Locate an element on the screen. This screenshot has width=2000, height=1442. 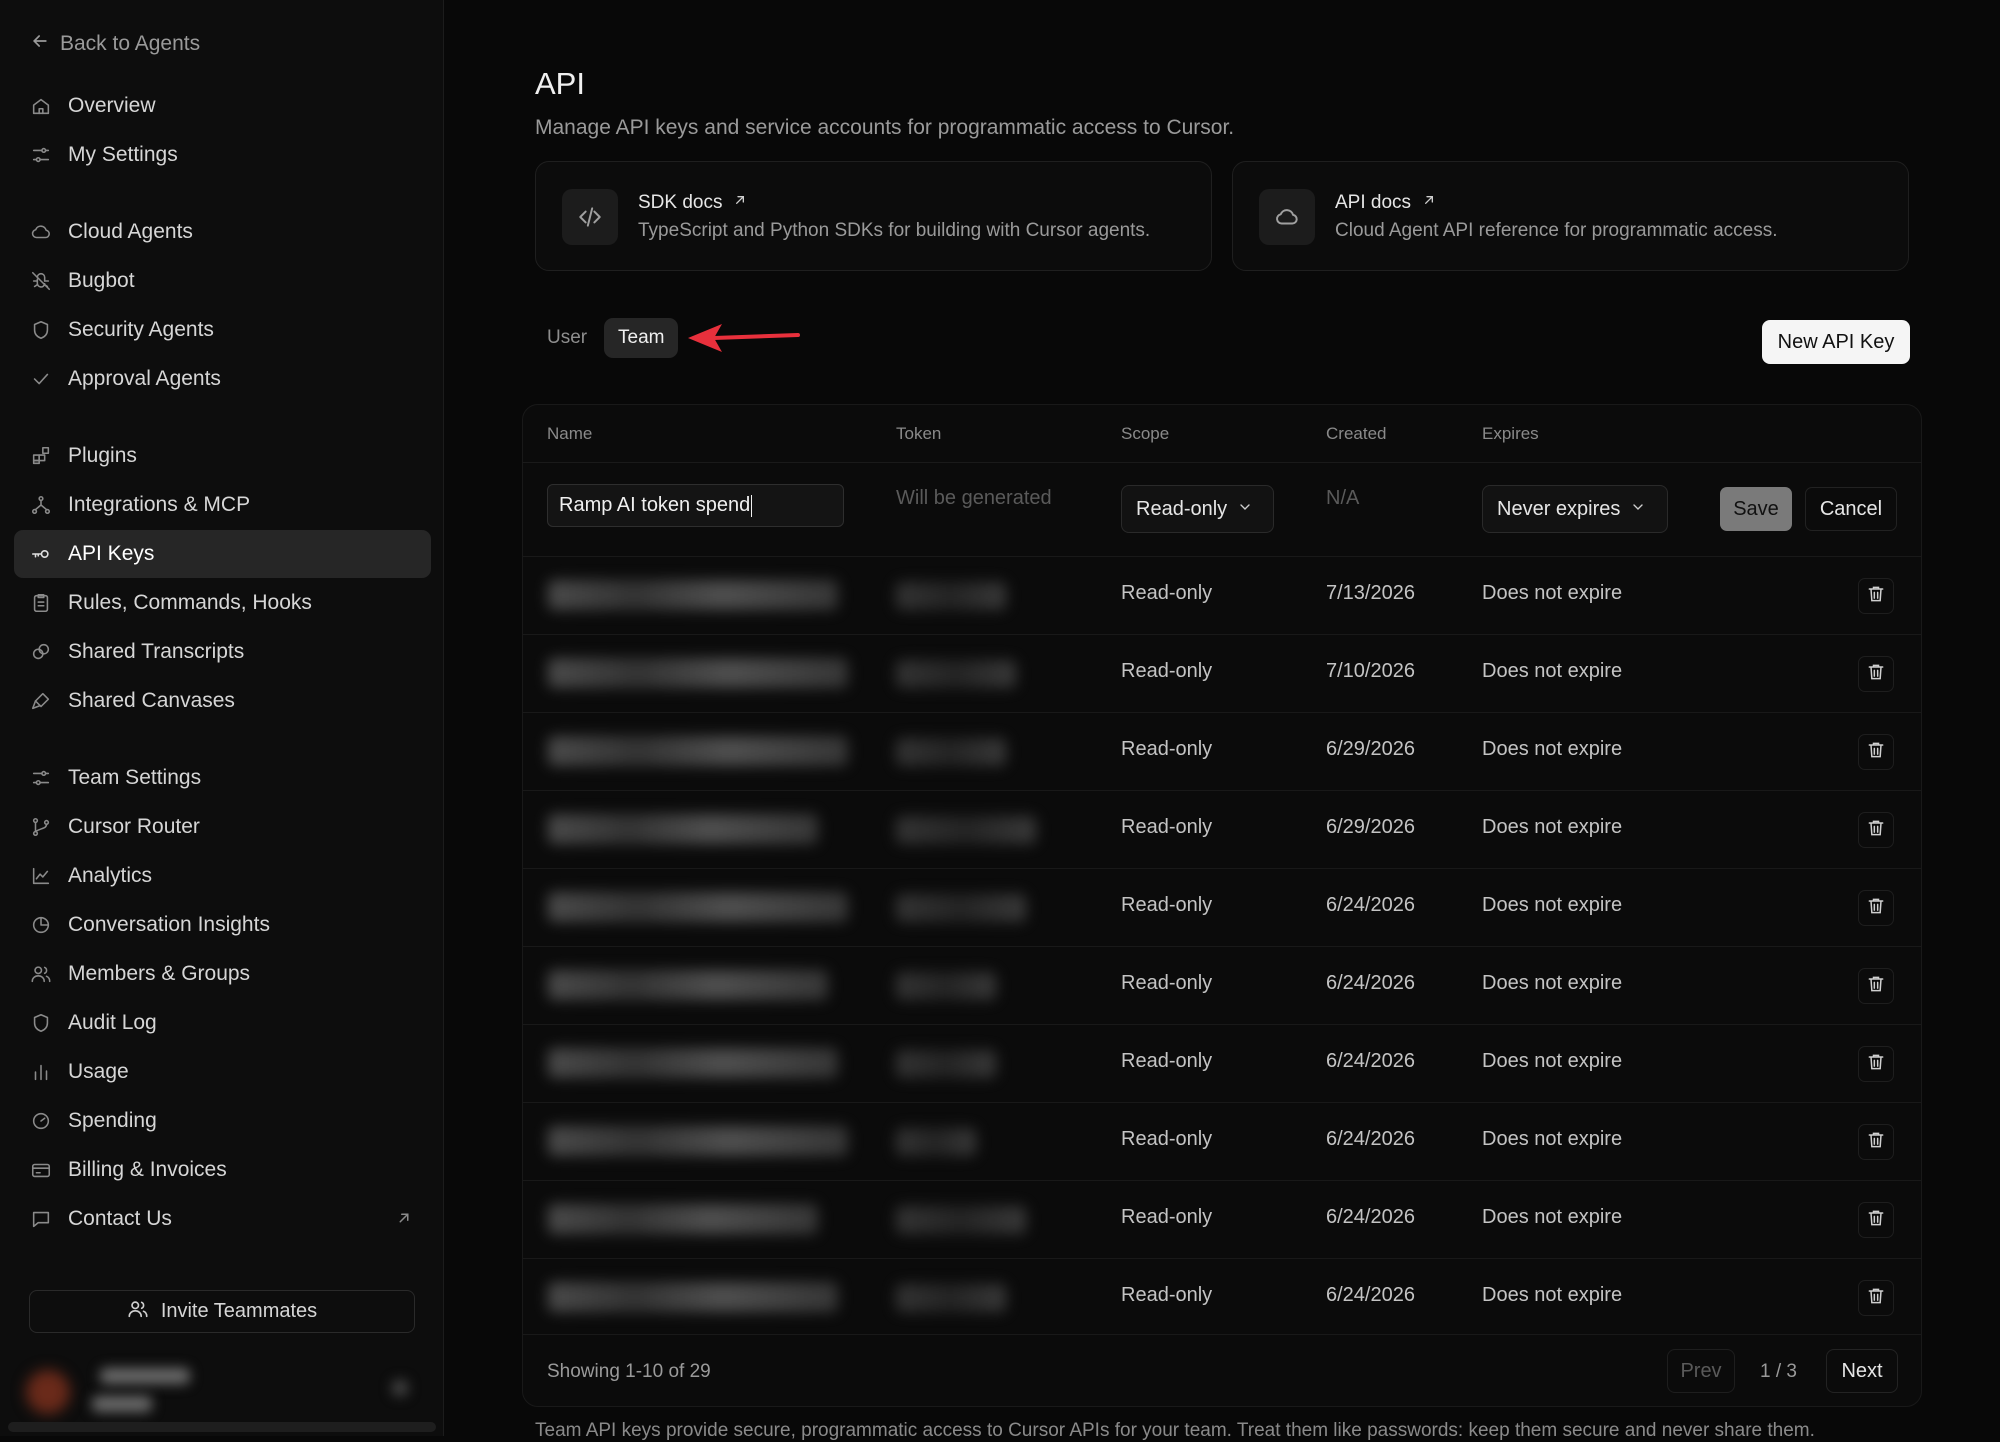
scrollbar is located at coordinates (222, 1427).